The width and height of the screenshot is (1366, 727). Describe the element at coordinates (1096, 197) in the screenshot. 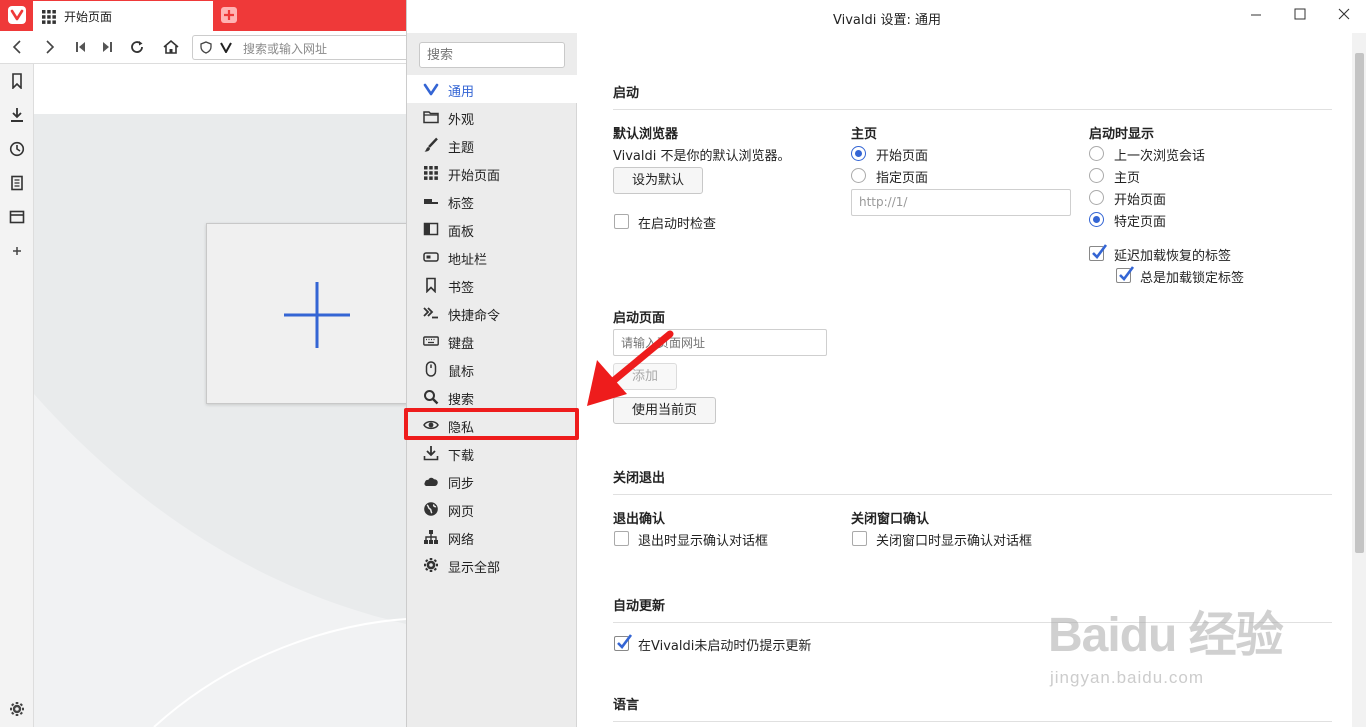

I see `startup-start-page-radio` at that location.